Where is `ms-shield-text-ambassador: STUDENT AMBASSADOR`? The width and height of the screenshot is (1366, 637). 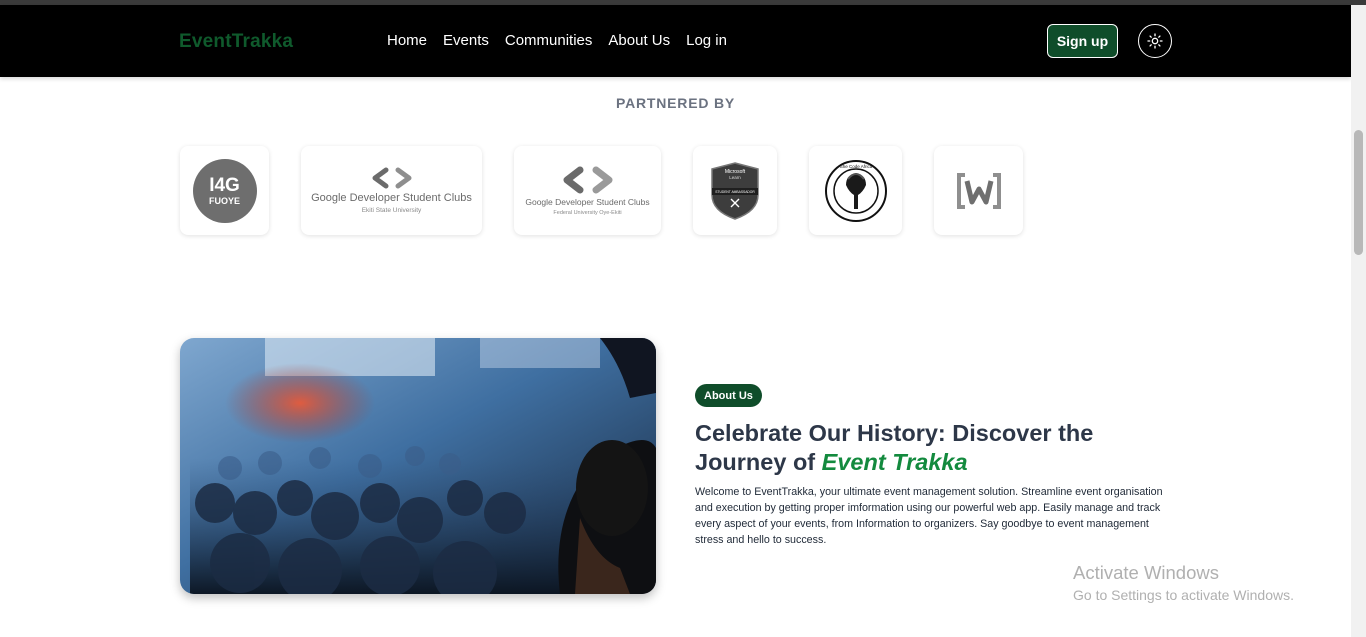
ms-shield-text-ambassador: STUDENT AMBASSADOR is located at coordinates (735, 192).